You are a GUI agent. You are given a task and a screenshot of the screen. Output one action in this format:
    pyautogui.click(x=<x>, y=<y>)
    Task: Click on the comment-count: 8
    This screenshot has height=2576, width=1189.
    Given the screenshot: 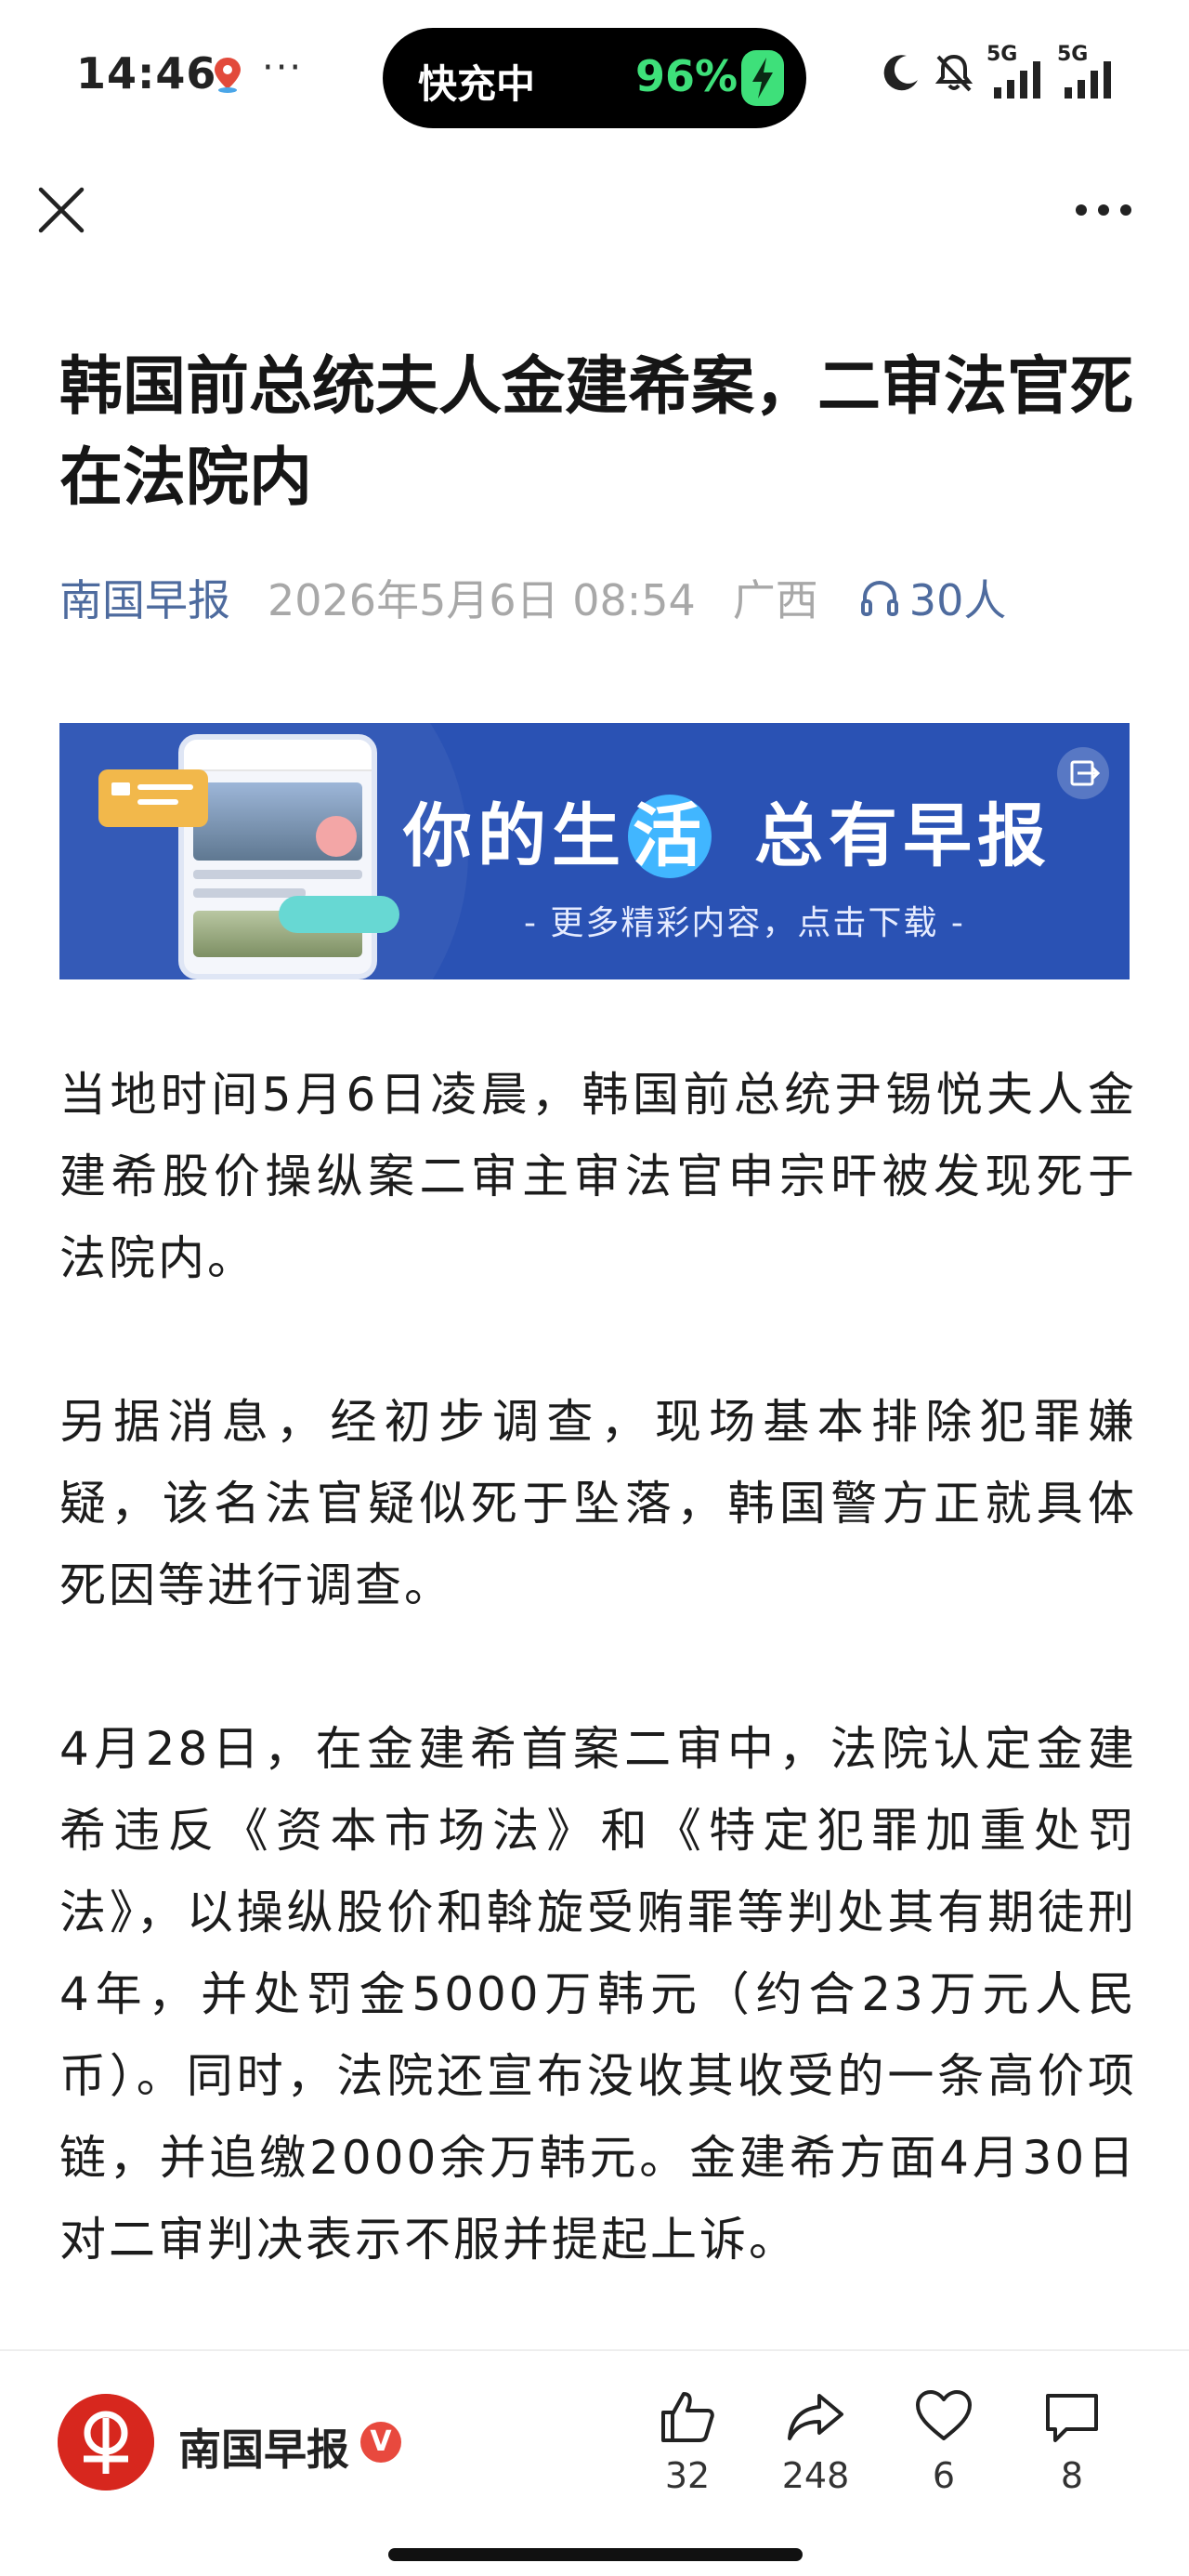 What is the action you would take?
    pyautogui.click(x=1072, y=2475)
    